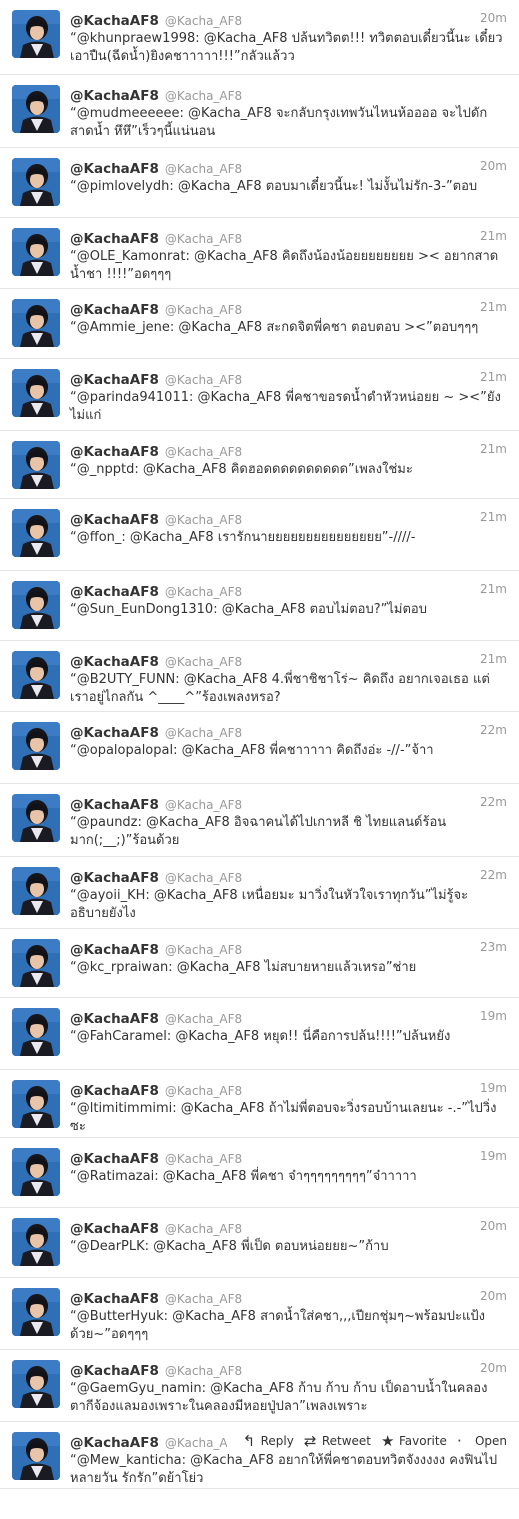 The height and width of the screenshot is (1519, 519). What do you see at coordinates (259, 324) in the screenshot?
I see `tweet-item: @KachaAF8 @Kacha_AF8 21m “@Ammie_jene` at bounding box center [259, 324].